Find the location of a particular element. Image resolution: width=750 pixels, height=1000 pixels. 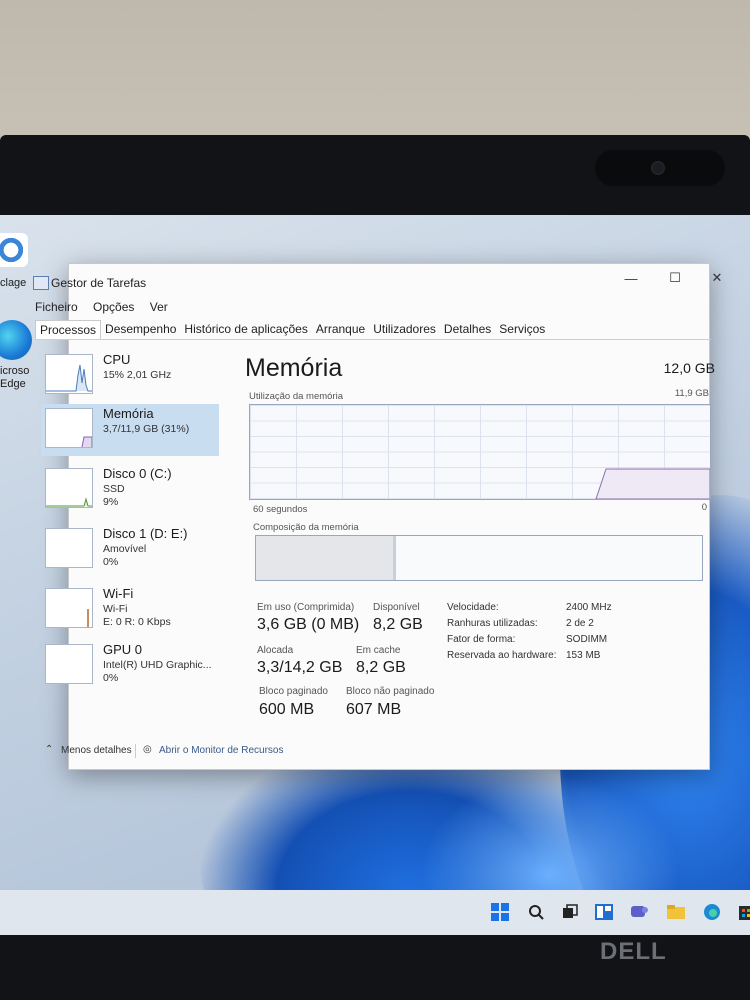

detail-value: 153 MB is located at coordinates (583, 655).